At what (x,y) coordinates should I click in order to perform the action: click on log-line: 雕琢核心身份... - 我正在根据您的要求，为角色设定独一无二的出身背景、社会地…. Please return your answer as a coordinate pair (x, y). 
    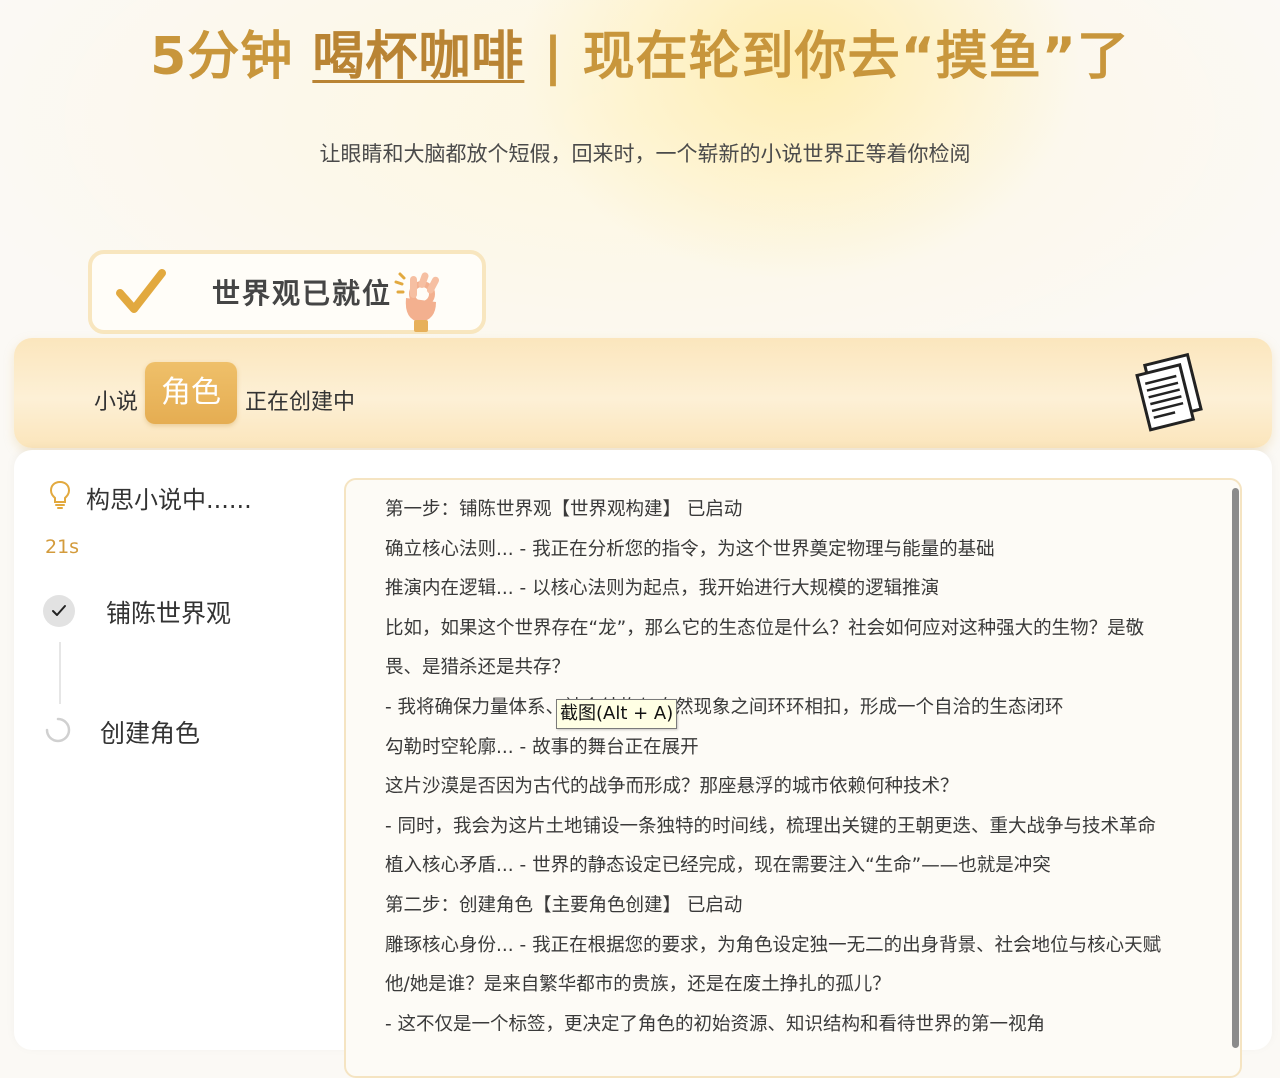
    Looking at the image, I should click on (773, 945).